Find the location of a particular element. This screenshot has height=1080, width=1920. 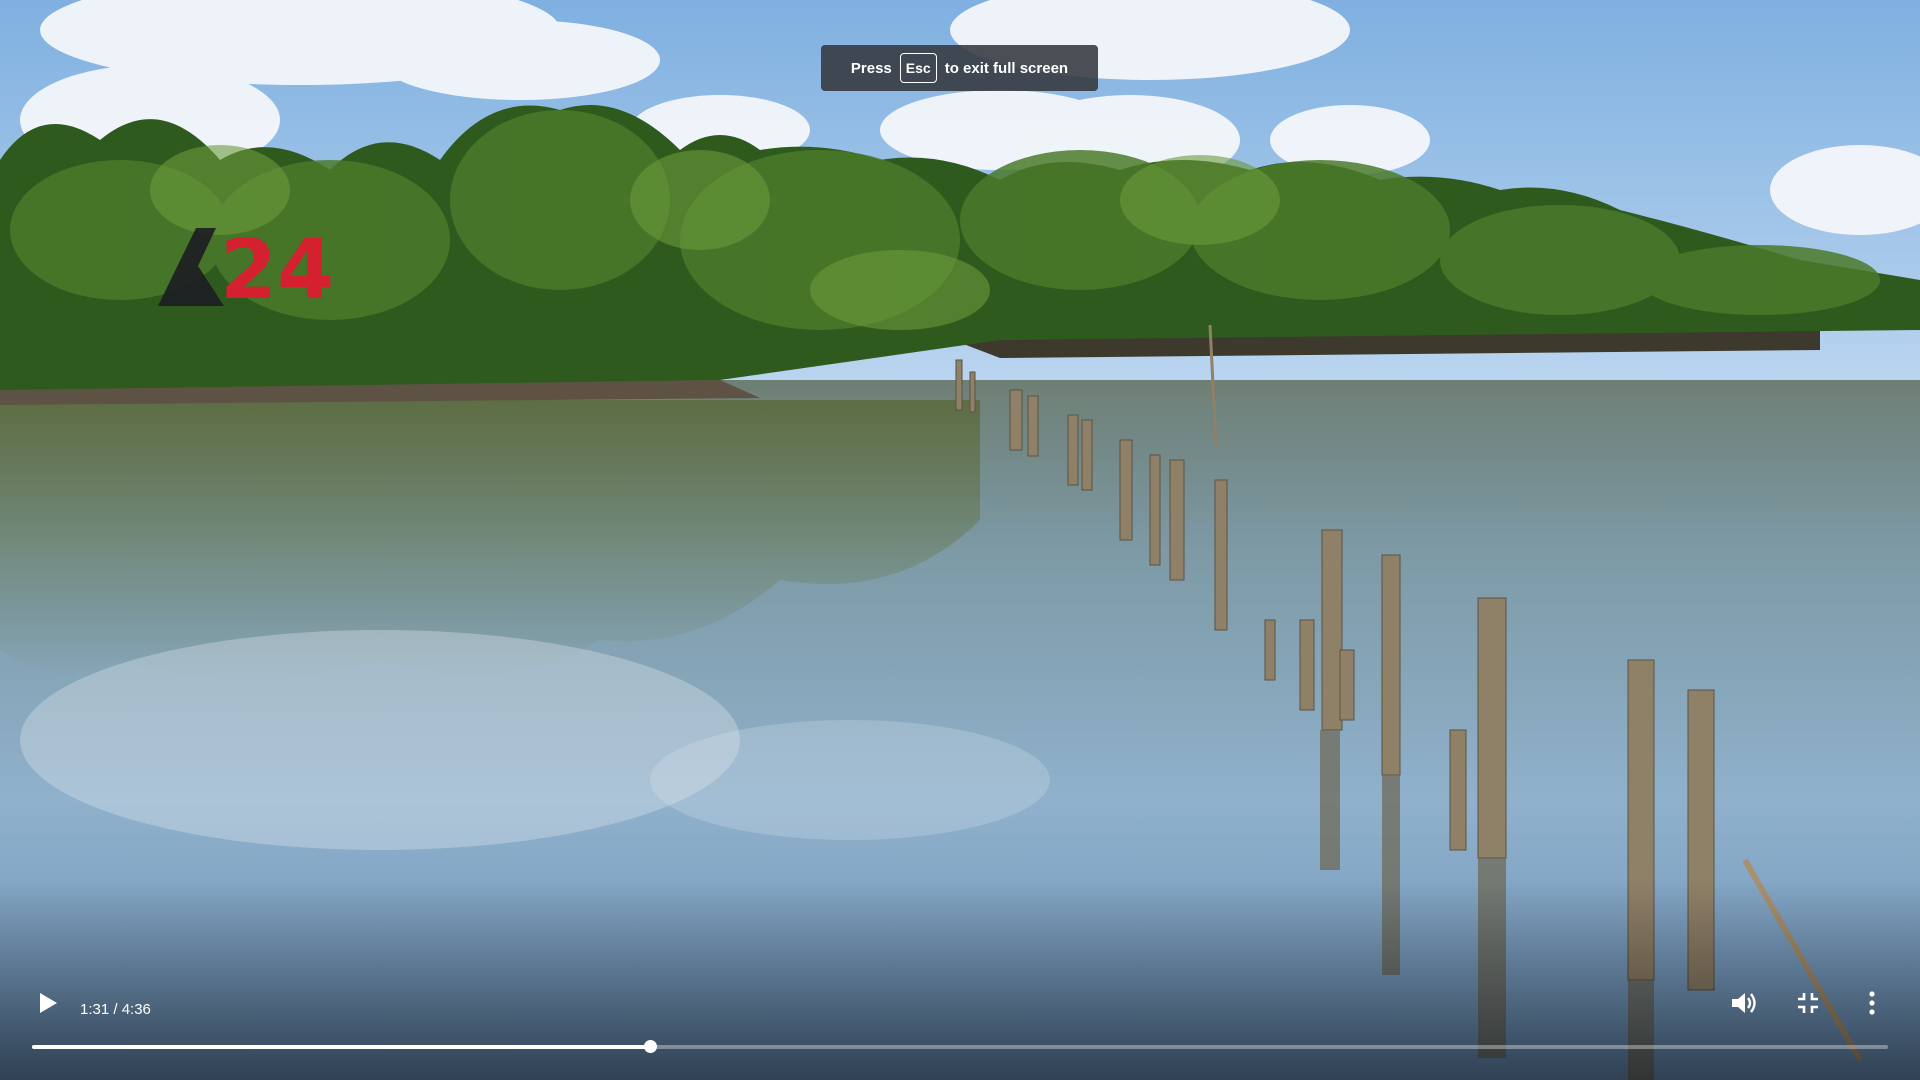

progress-fill is located at coordinates (341, 1047).